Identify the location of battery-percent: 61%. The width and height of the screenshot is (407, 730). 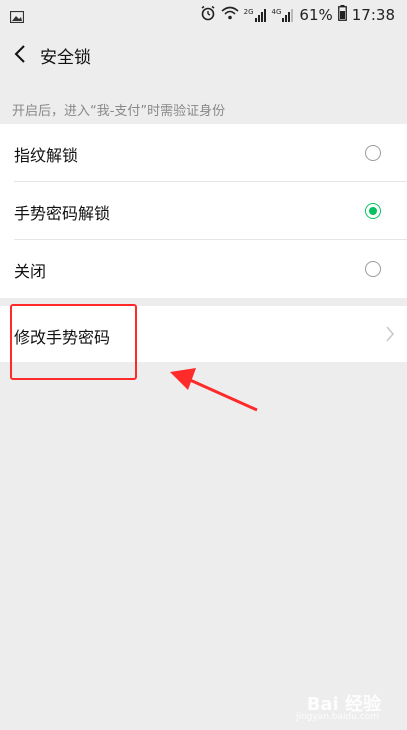
(316, 15).